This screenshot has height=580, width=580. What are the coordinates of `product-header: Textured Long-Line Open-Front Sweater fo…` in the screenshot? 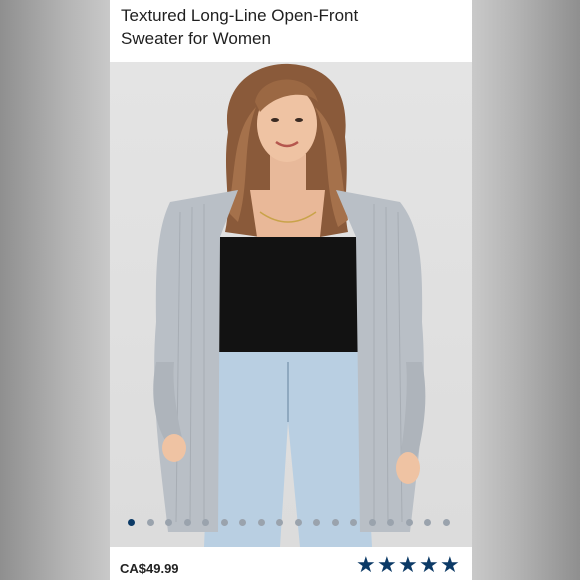 It's located at (291, 31).